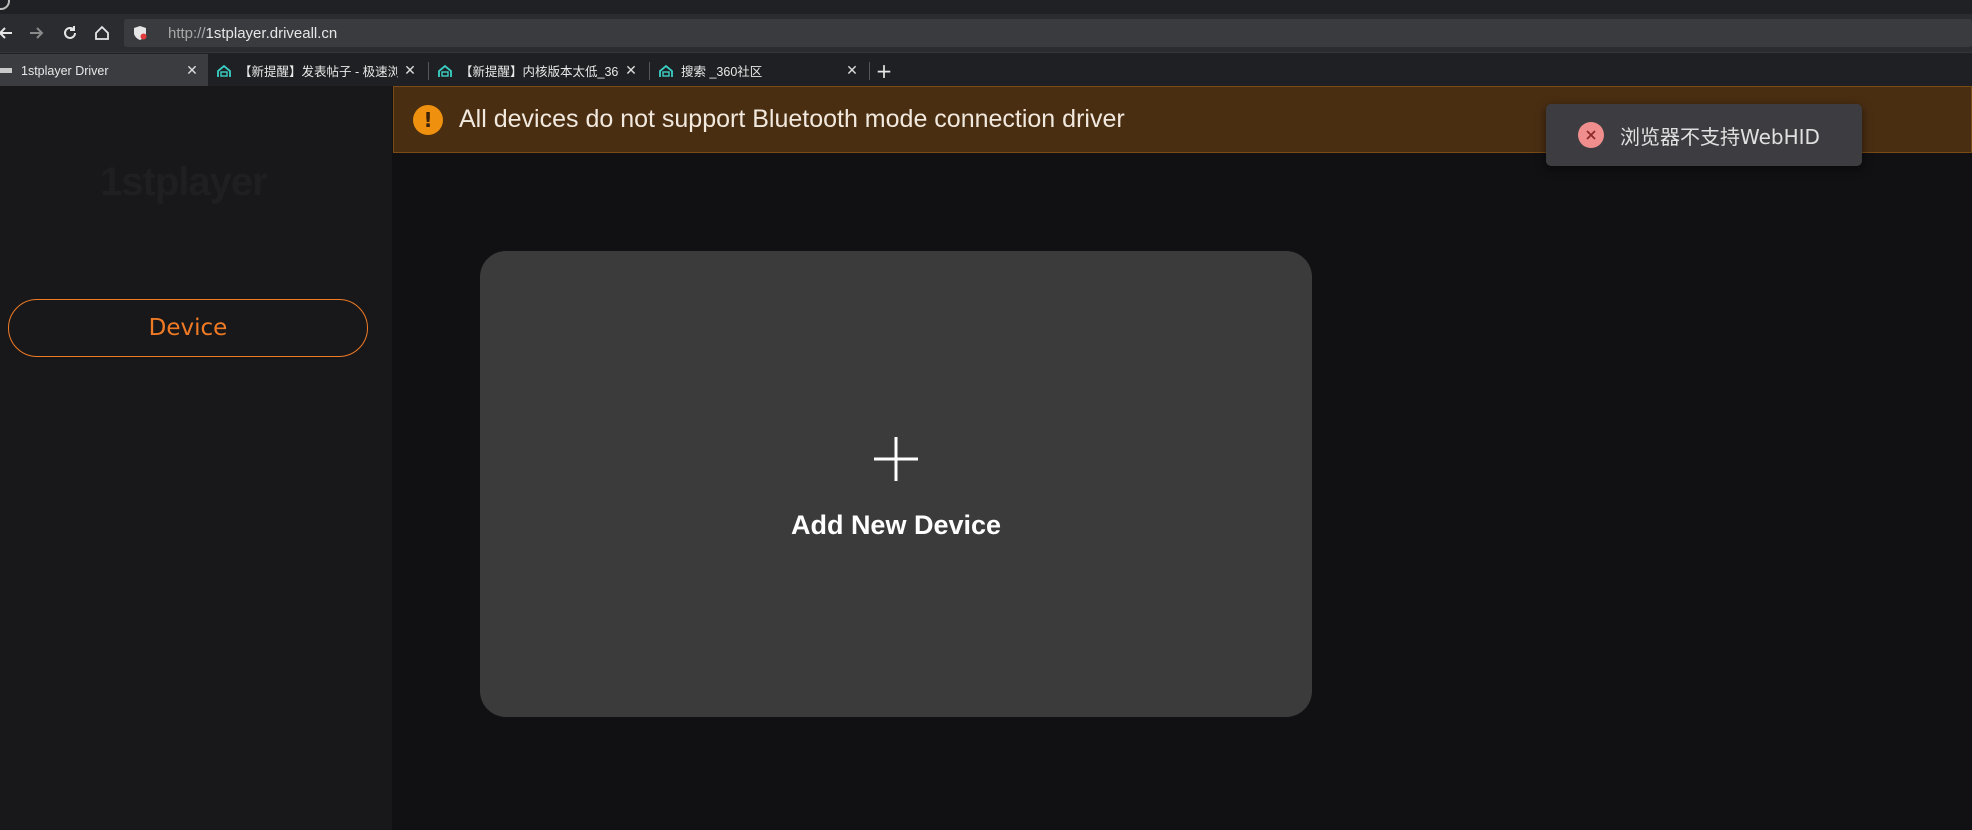 This screenshot has height=830, width=1972. What do you see at coordinates (184, 182) in the screenshot?
I see `brand-logo: 1stplayer` at bounding box center [184, 182].